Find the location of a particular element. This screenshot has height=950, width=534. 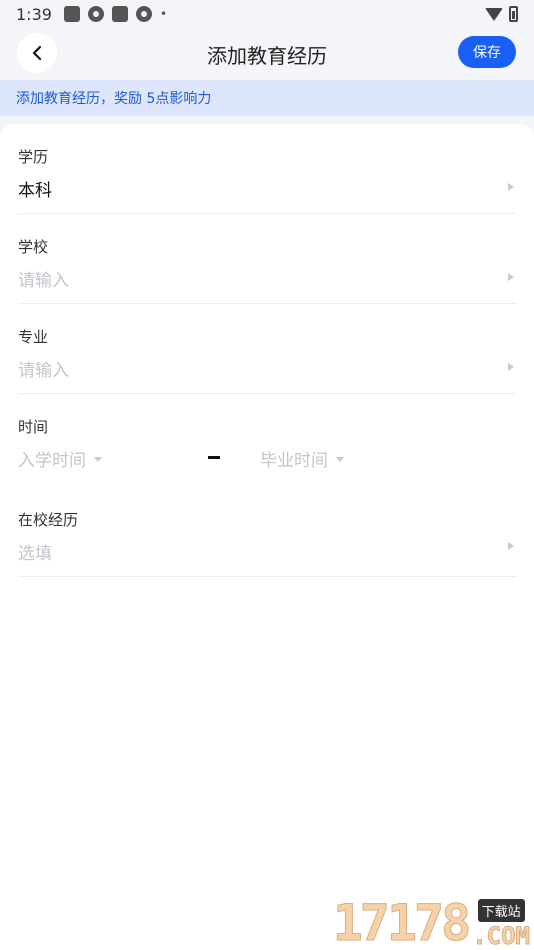

status-bar: 1:39 • is located at coordinates (267, 14).